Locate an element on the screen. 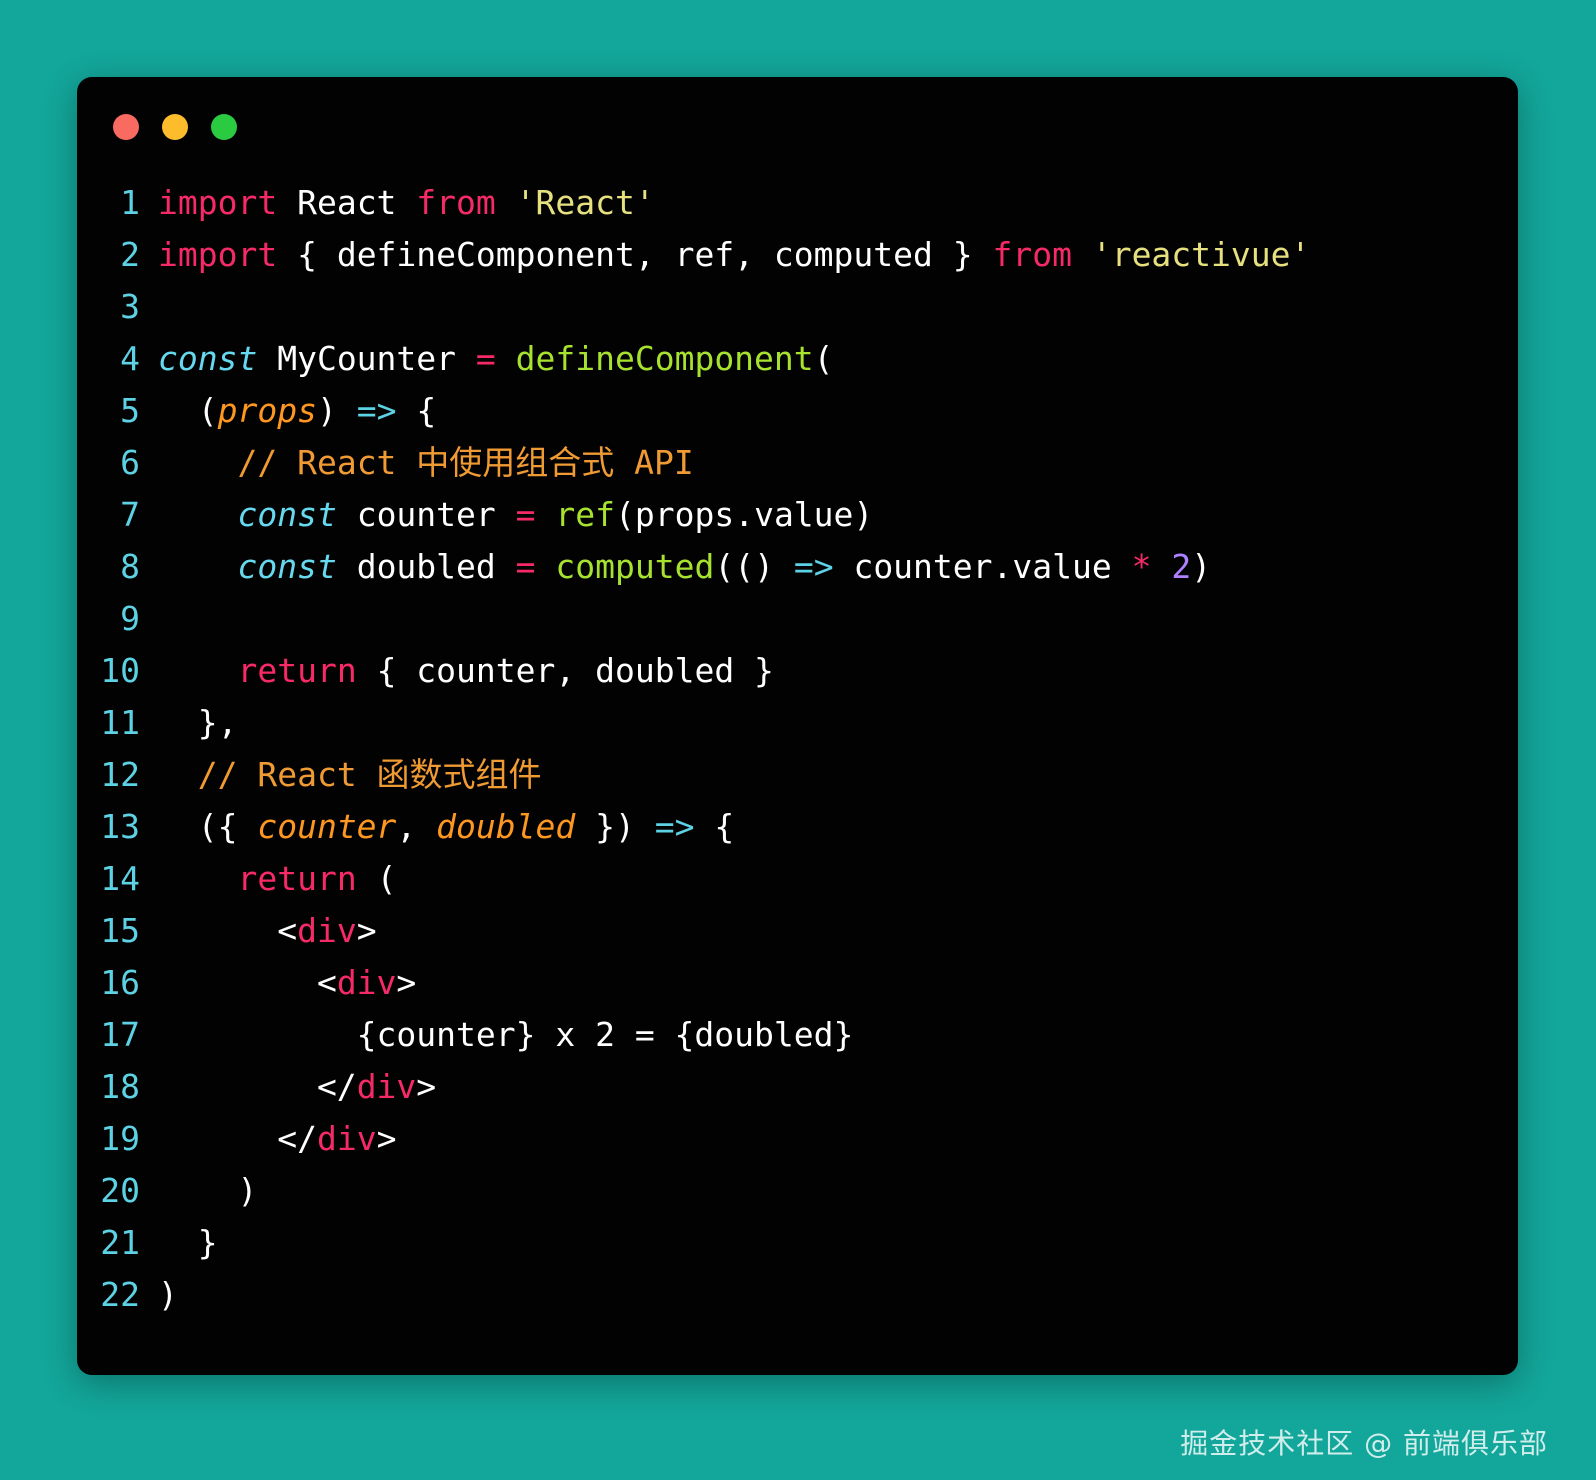 This screenshot has width=1596, height=1480. code-line: 13 ({ counter, doubled }) => { is located at coordinates (797, 827).